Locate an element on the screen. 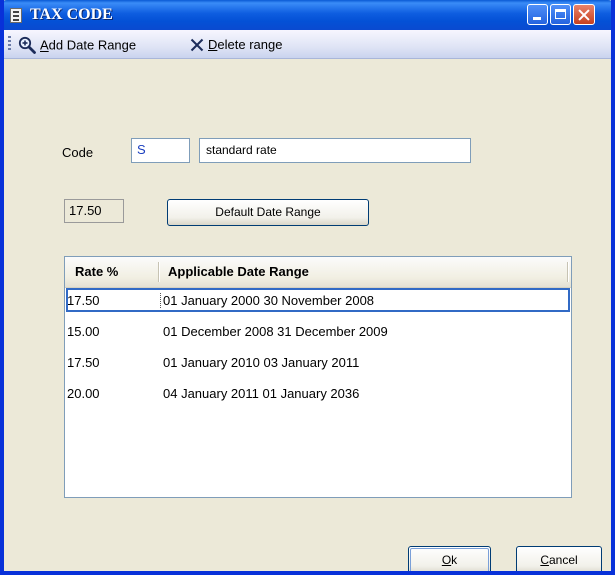  delete-x-icon is located at coordinates (197, 44).